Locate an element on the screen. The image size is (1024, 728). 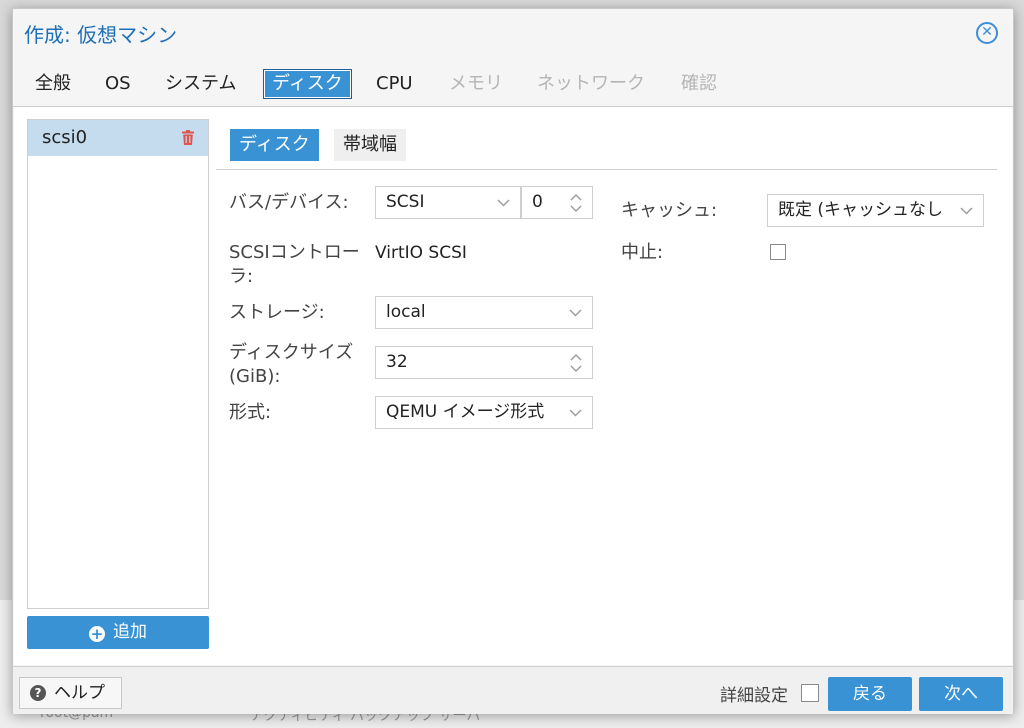
storage-select-value: local is located at coordinates (406, 312).